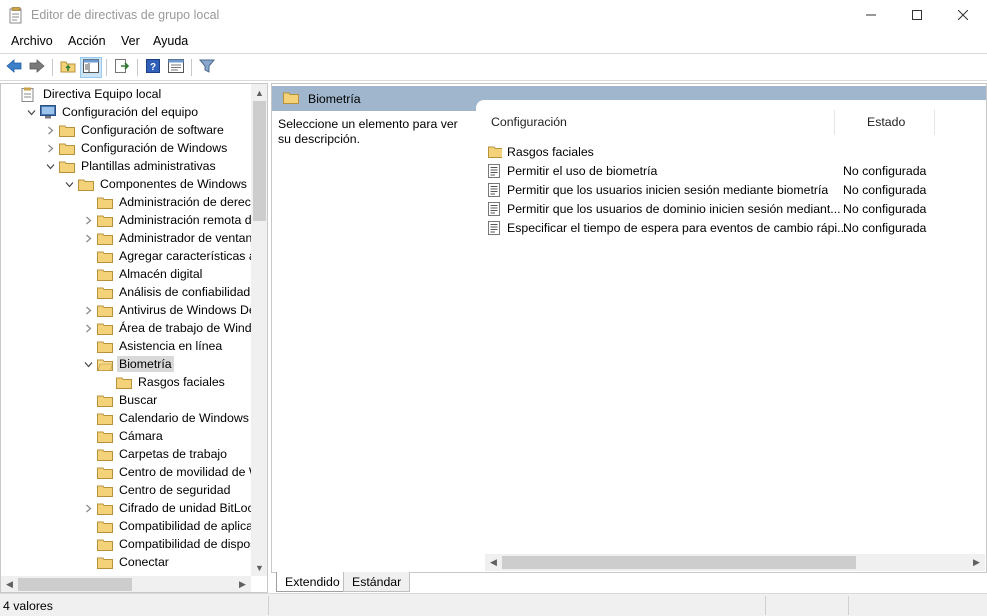 Image resolution: width=987 pixels, height=616 pixels. Describe the element at coordinates (152, 130) in the screenshot. I see `tree-item-label: Configuración de software` at that location.